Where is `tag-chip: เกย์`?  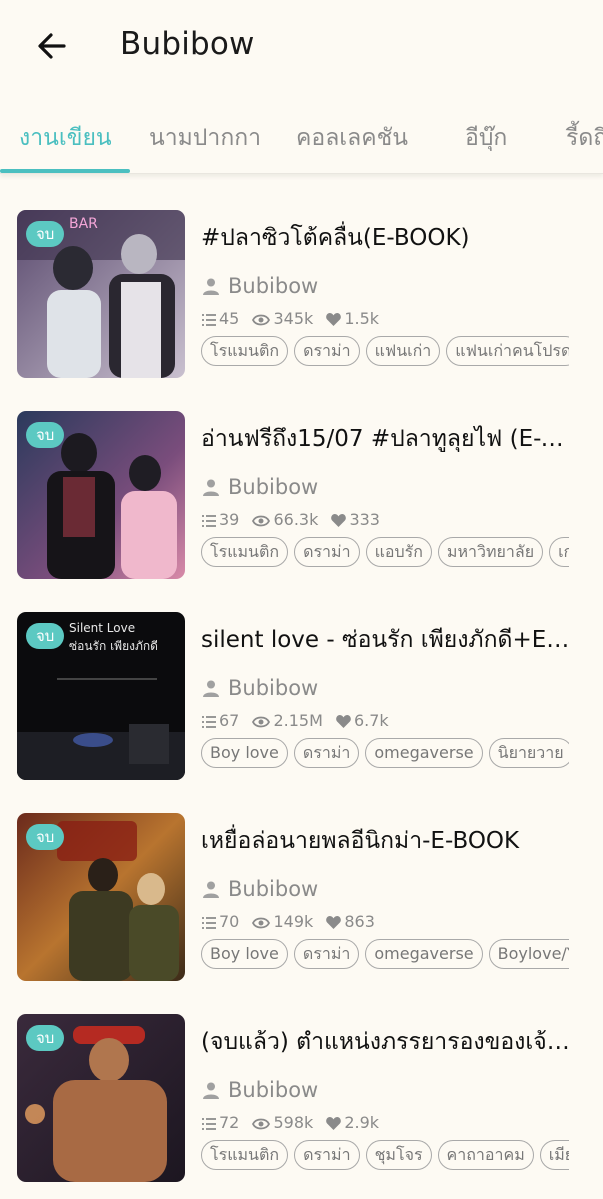
tag-chip: เกย์ is located at coordinates (559, 552).